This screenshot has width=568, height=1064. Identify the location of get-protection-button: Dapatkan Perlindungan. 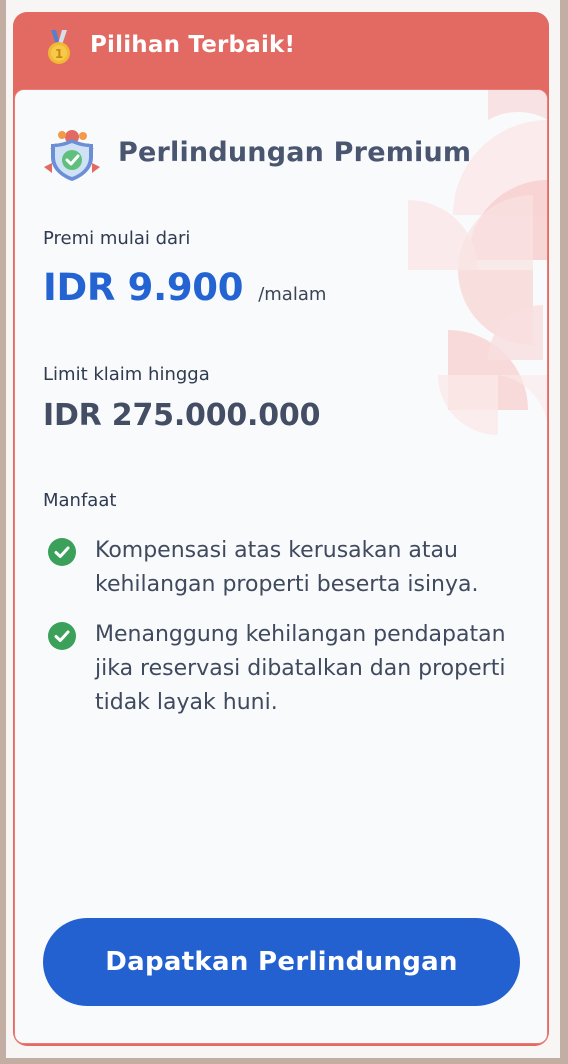
(281, 962).